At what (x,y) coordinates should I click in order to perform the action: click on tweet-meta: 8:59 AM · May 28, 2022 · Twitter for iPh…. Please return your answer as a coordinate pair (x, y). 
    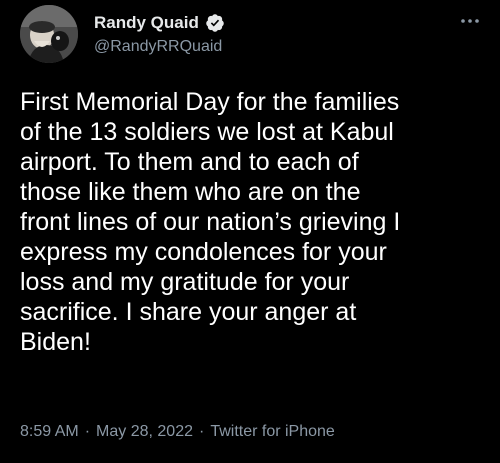
    Looking at the image, I should click on (177, 432).